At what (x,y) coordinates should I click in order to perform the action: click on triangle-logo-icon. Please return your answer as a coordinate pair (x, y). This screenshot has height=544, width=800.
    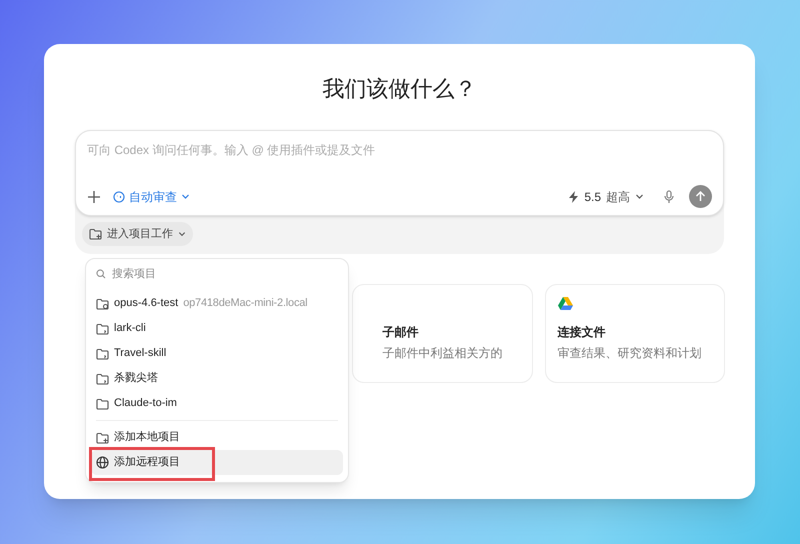
    Looking at the image, I should click on (565, 303).